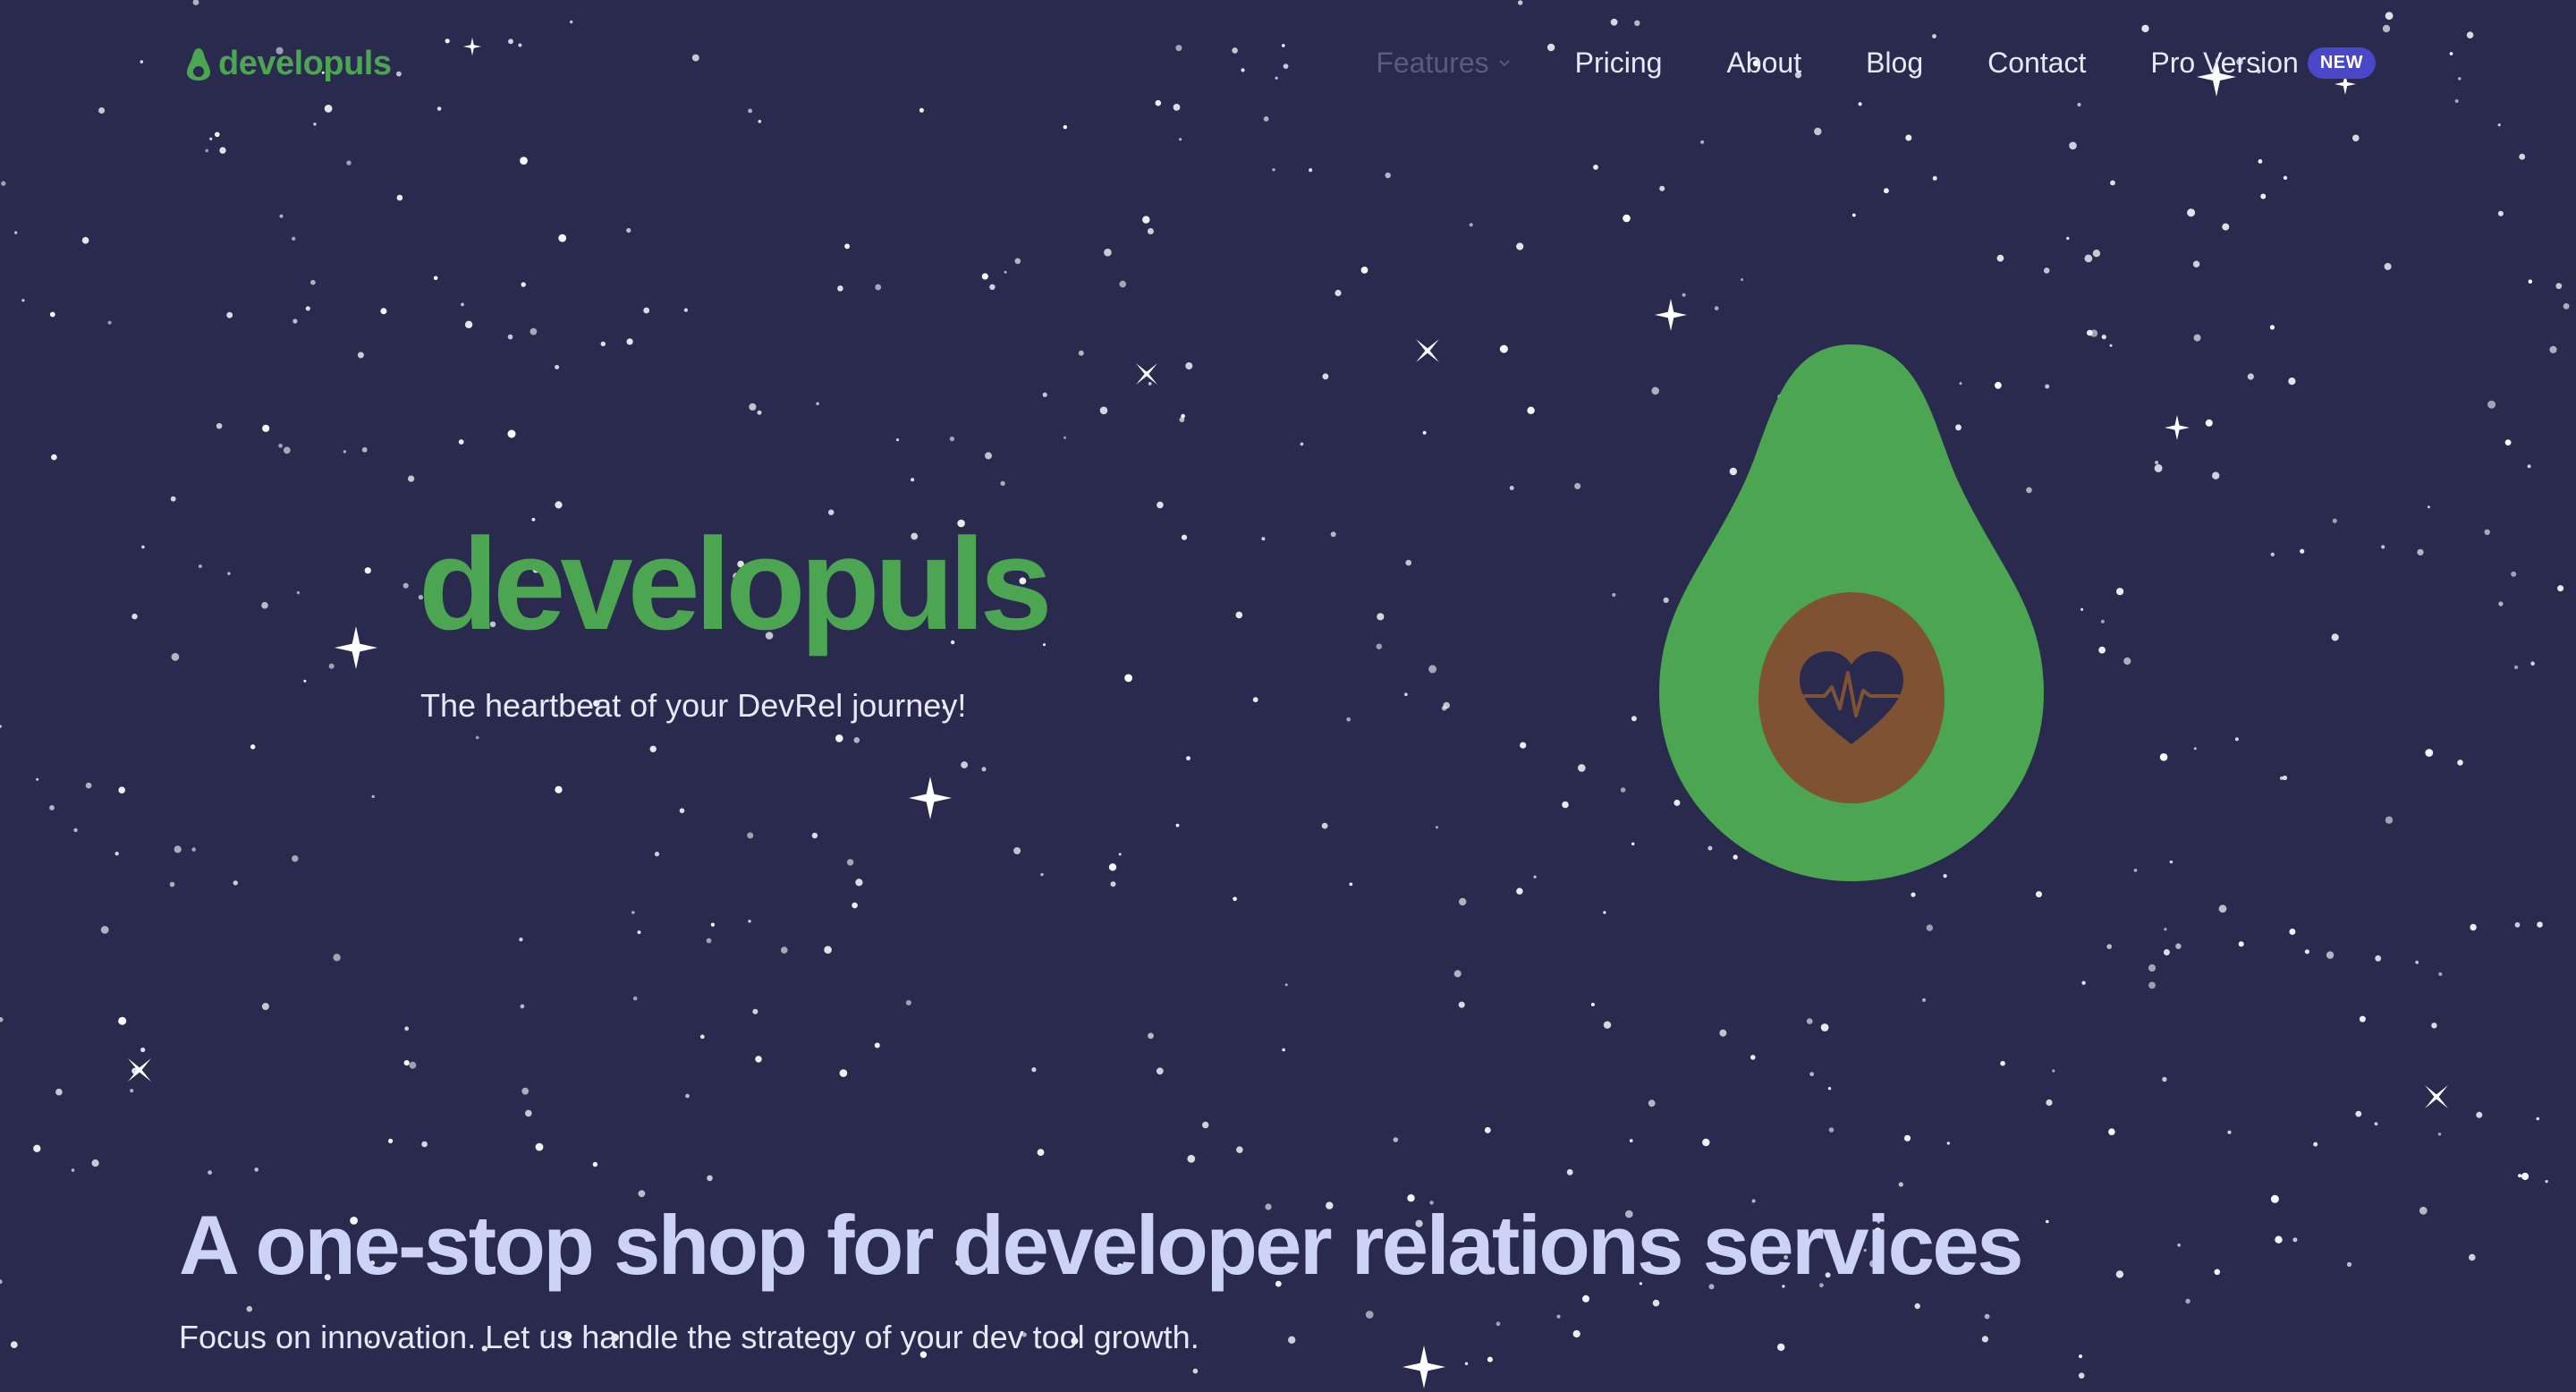  Describe the element at coordinates (1763, 63) in the screenshot. I see `nav-item-about: About` at that location.